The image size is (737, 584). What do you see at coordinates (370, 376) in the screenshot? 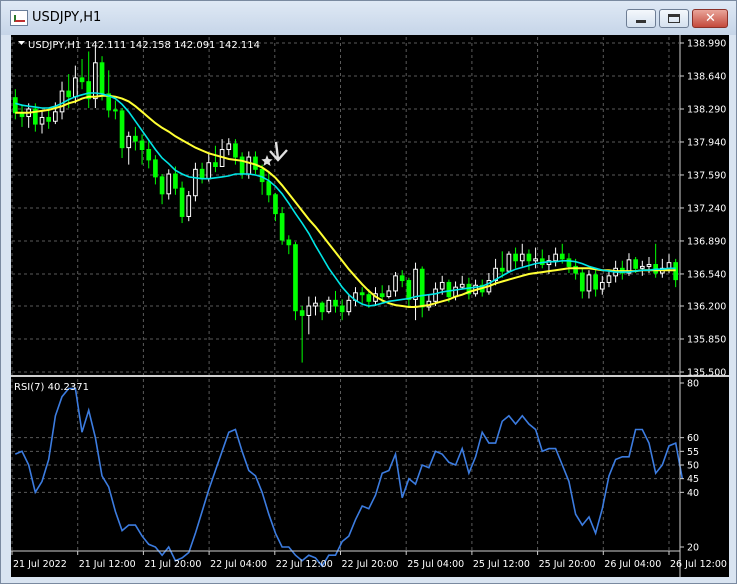
I see `sub-window-separator` at bounding box center [370, 376].